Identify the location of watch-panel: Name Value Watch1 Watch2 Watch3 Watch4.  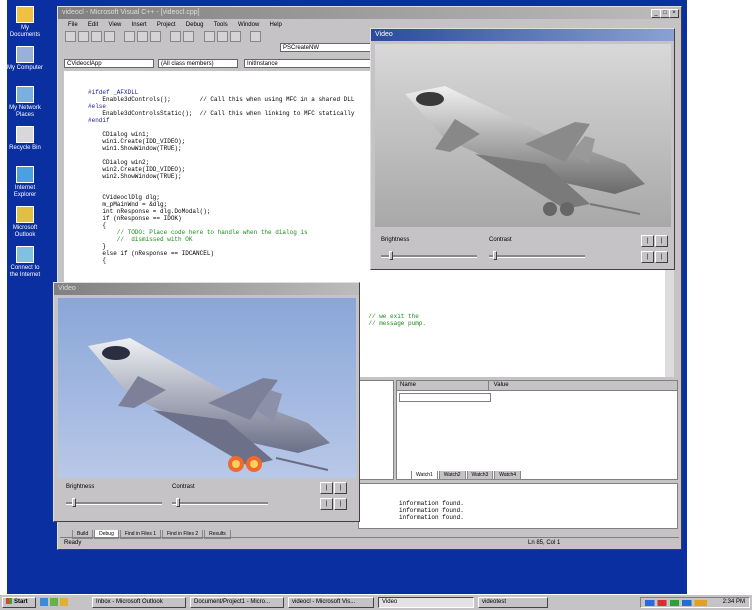
(537, 430).